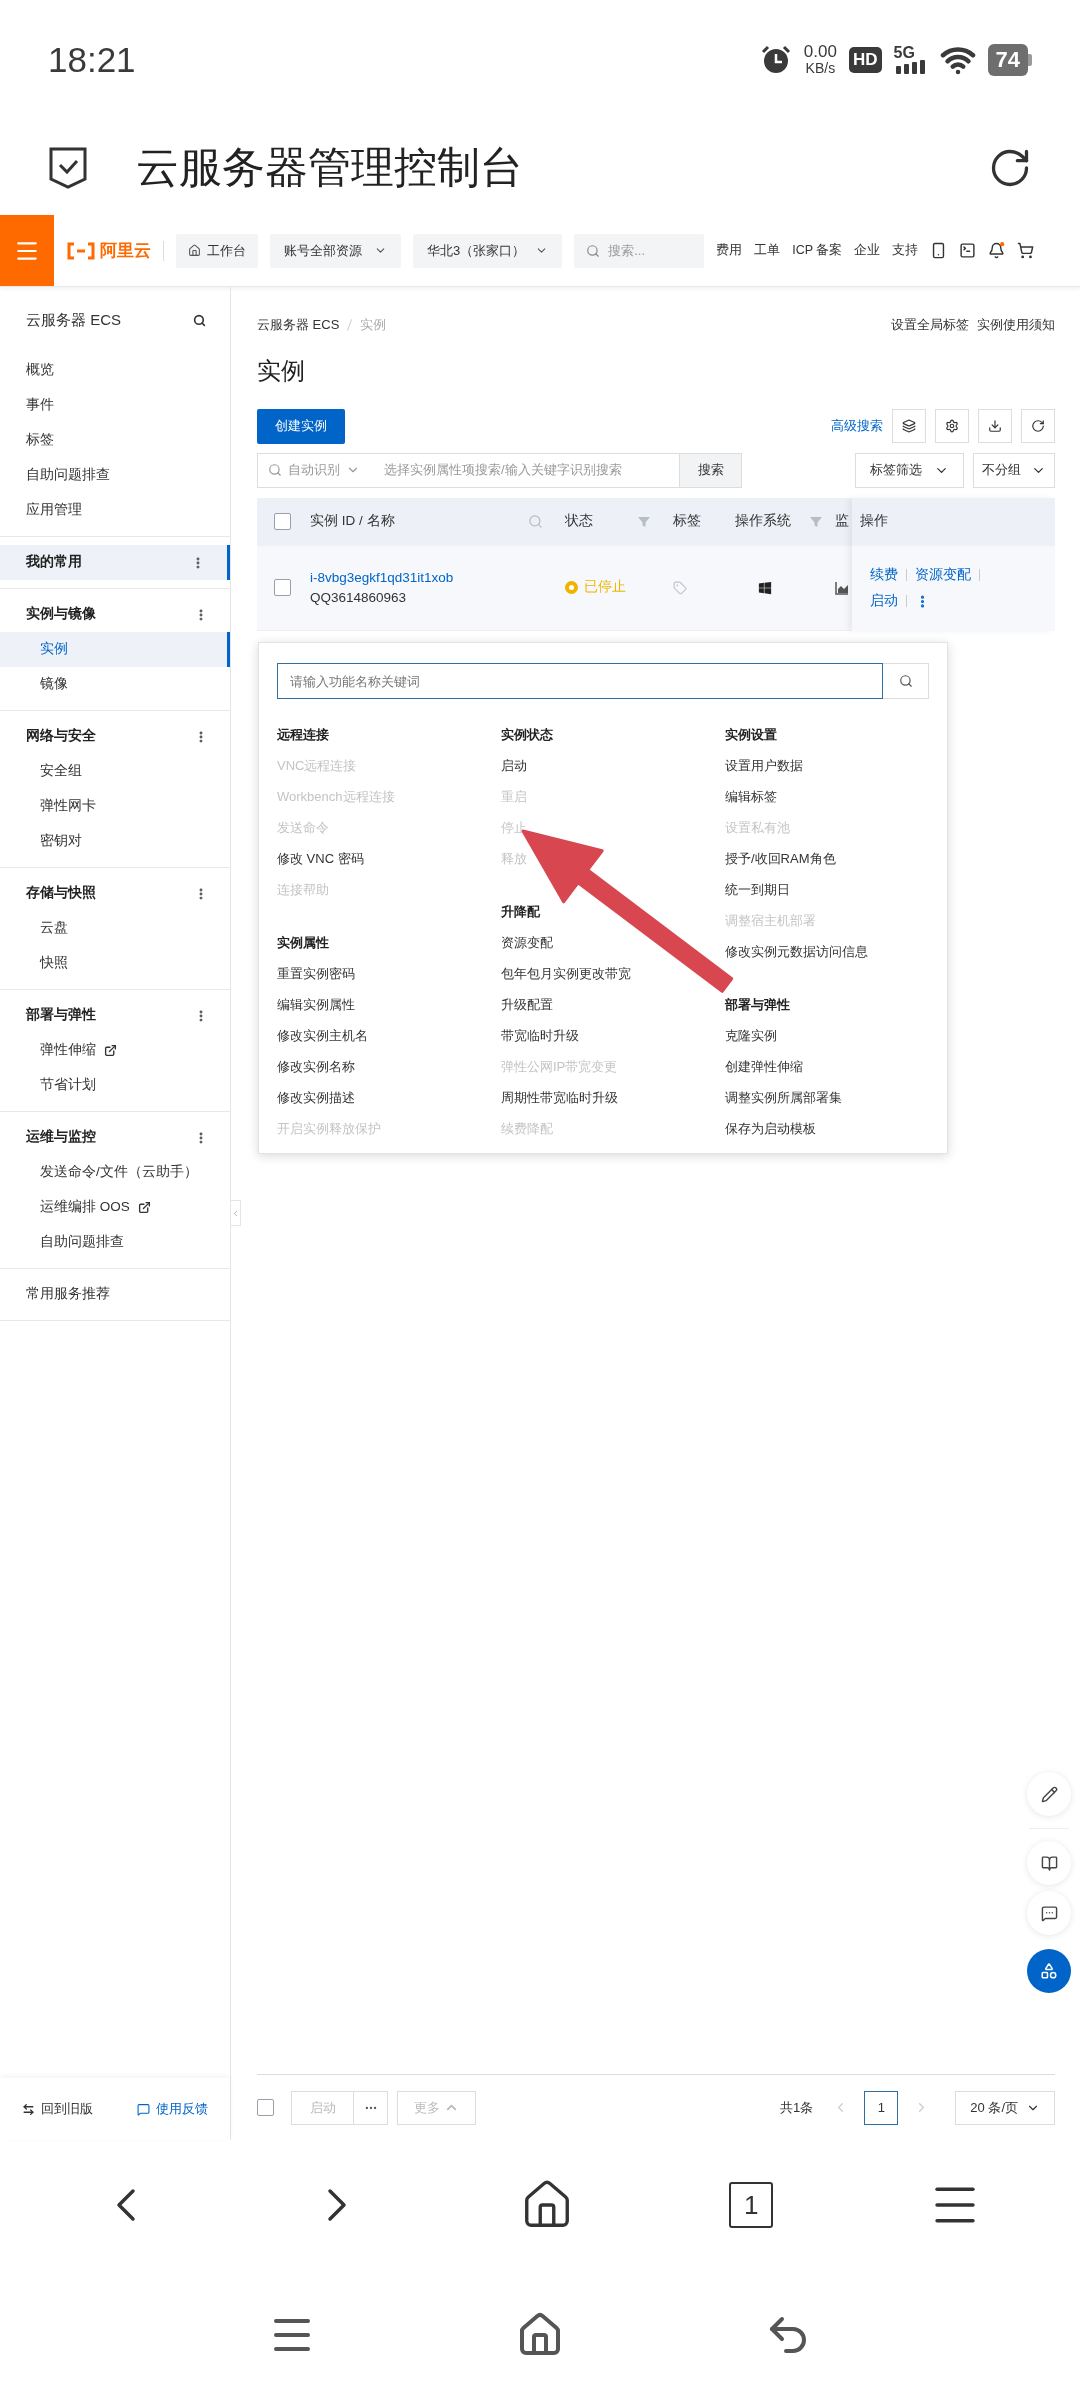  Describe the element at coordinates (751, 2205) in the screenshot. I see `tabs-button: 1` at that location.